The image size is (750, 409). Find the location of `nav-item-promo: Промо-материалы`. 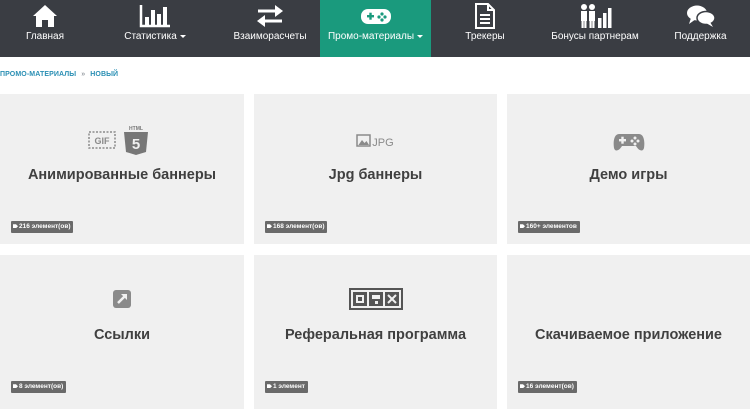

nav-item-promo: Промо-материалы is located at coordinates (375, 28).